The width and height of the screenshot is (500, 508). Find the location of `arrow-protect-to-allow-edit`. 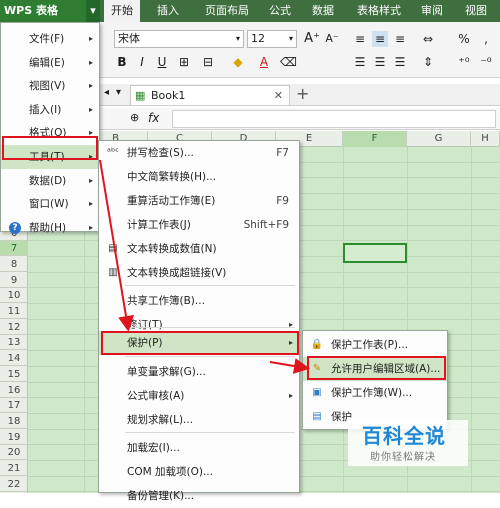

arrow-protect-to-allow-edit is located at coordinates (289, 366).